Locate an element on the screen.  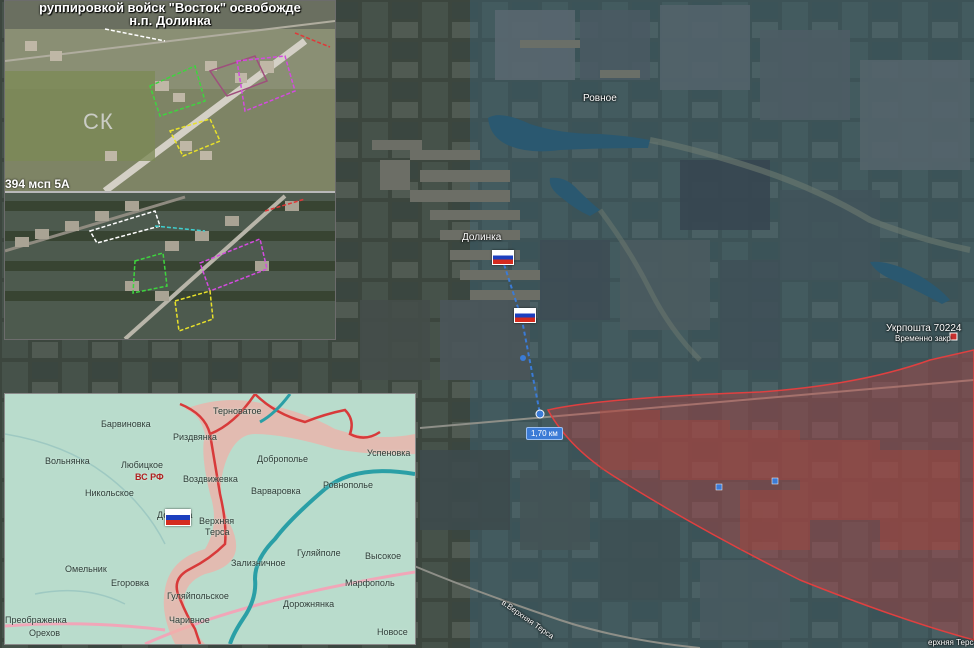
label-vs-rf: ВС РФ is located at coordinates (149, 477).